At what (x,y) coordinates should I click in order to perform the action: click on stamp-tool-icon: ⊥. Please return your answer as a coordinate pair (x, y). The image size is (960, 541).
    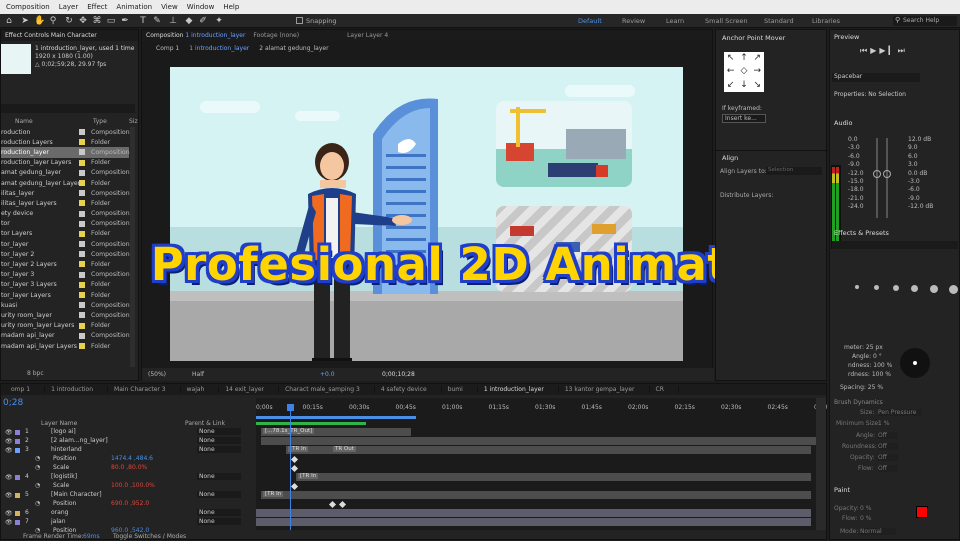
    Looking at the image, I should click on (173, 21).